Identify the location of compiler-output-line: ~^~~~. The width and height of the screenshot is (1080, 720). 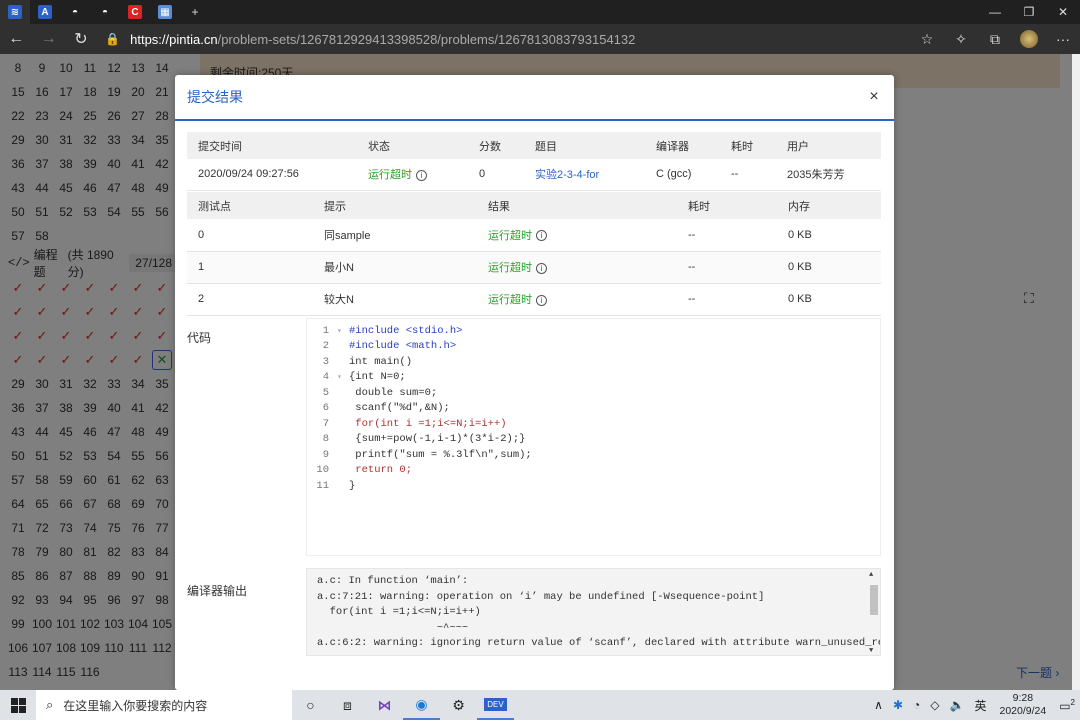
(393, 627).